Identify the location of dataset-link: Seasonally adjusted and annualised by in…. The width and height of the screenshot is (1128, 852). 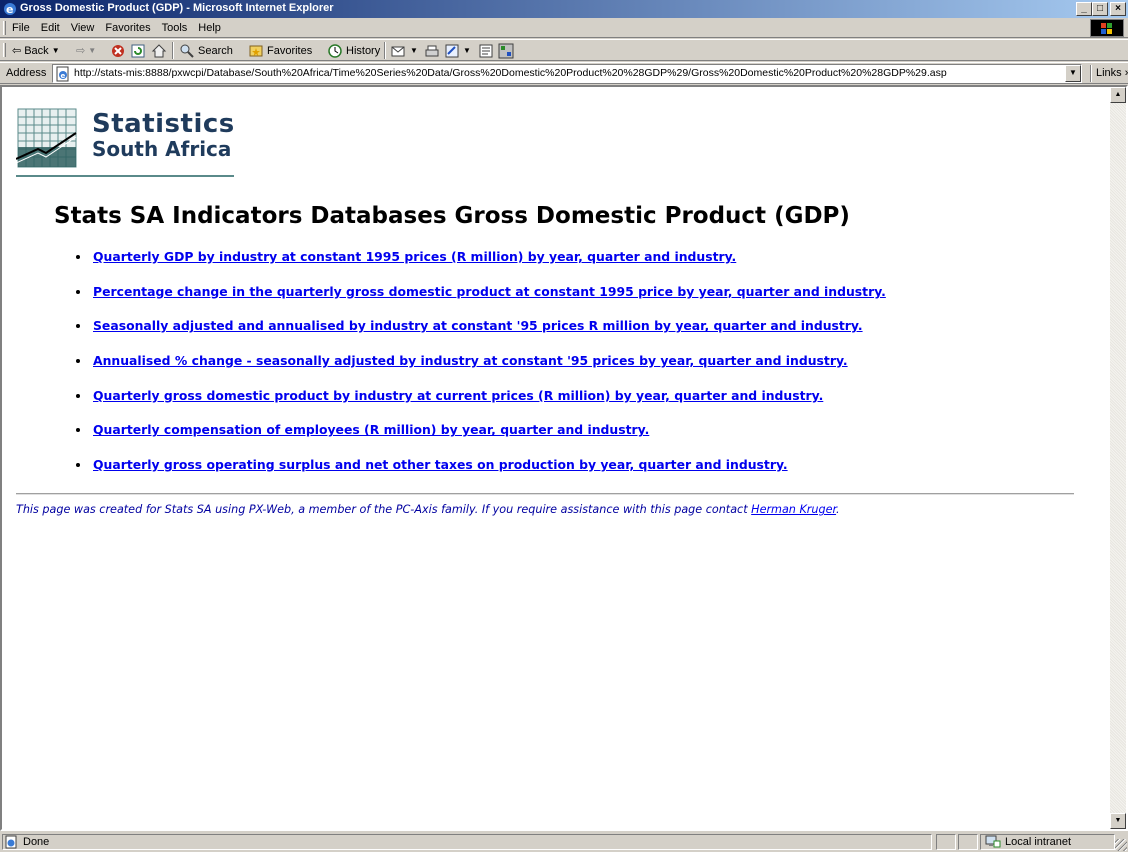
(478, 325).